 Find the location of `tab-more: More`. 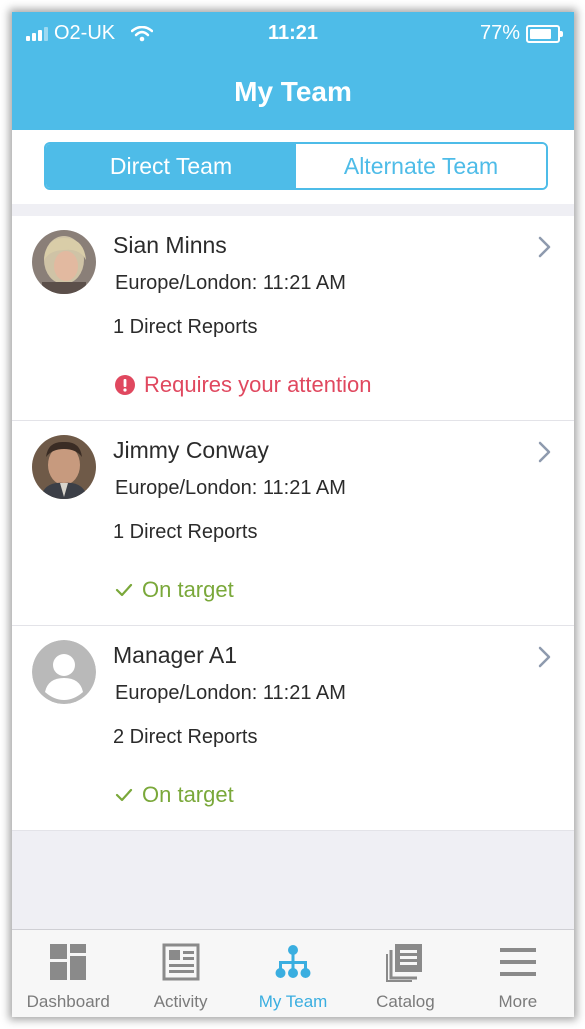

tab-more: More is located at coordinates (518, 973).